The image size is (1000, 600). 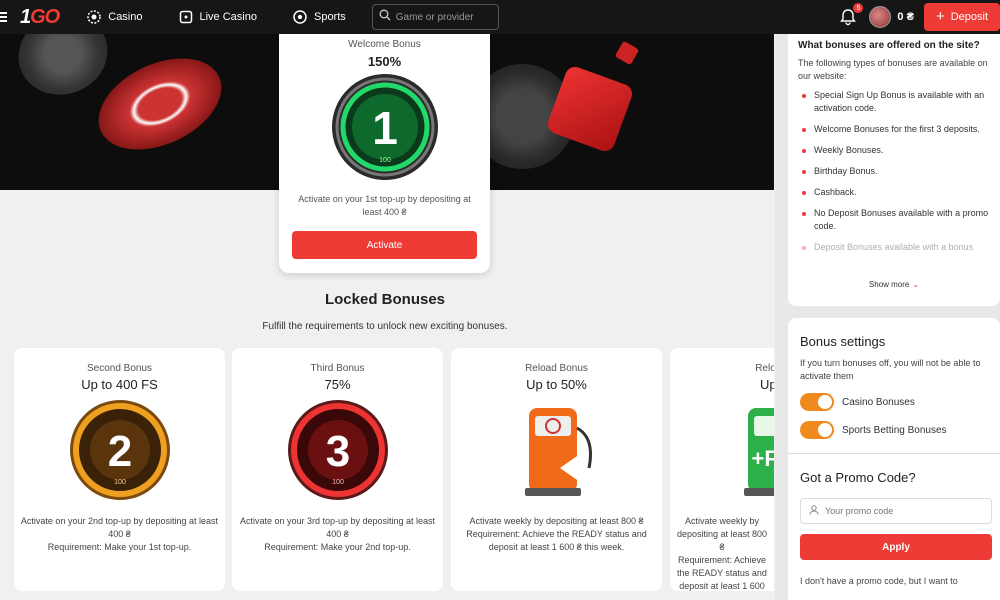 I want to click on search-icon, so click(x=385, y=17).